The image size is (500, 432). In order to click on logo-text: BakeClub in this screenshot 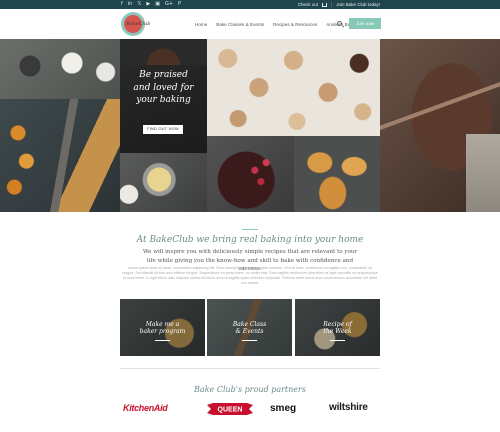, I will do `click(138, 24)`.